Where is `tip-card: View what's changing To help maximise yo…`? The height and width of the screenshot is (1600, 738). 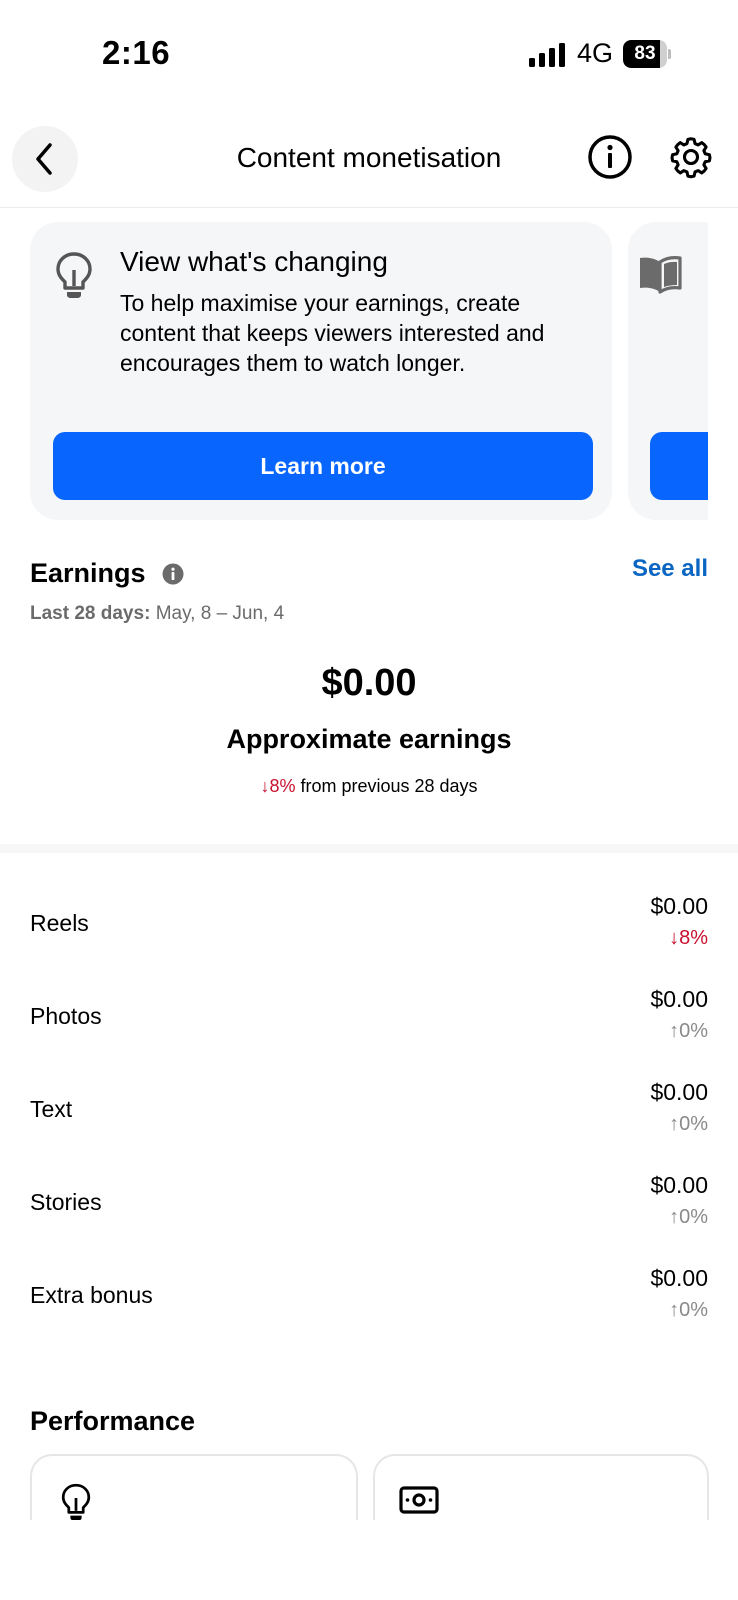 tip-card: View what's changing To help maximise yo… is located at coordinates (321, 371).